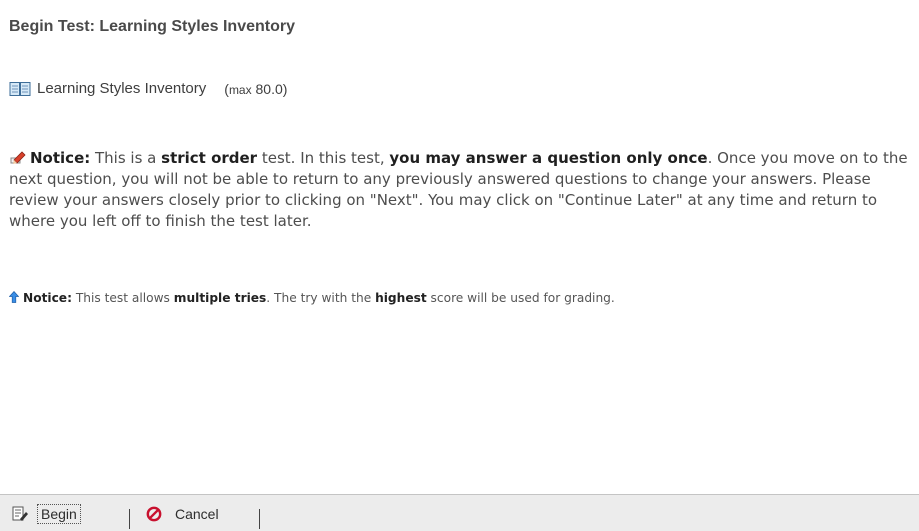 This screenshot has height=531, width=919. Describe the element at coordinates (321, 298) in the screenshot. I see `notice-text: . The try with the` at that location.